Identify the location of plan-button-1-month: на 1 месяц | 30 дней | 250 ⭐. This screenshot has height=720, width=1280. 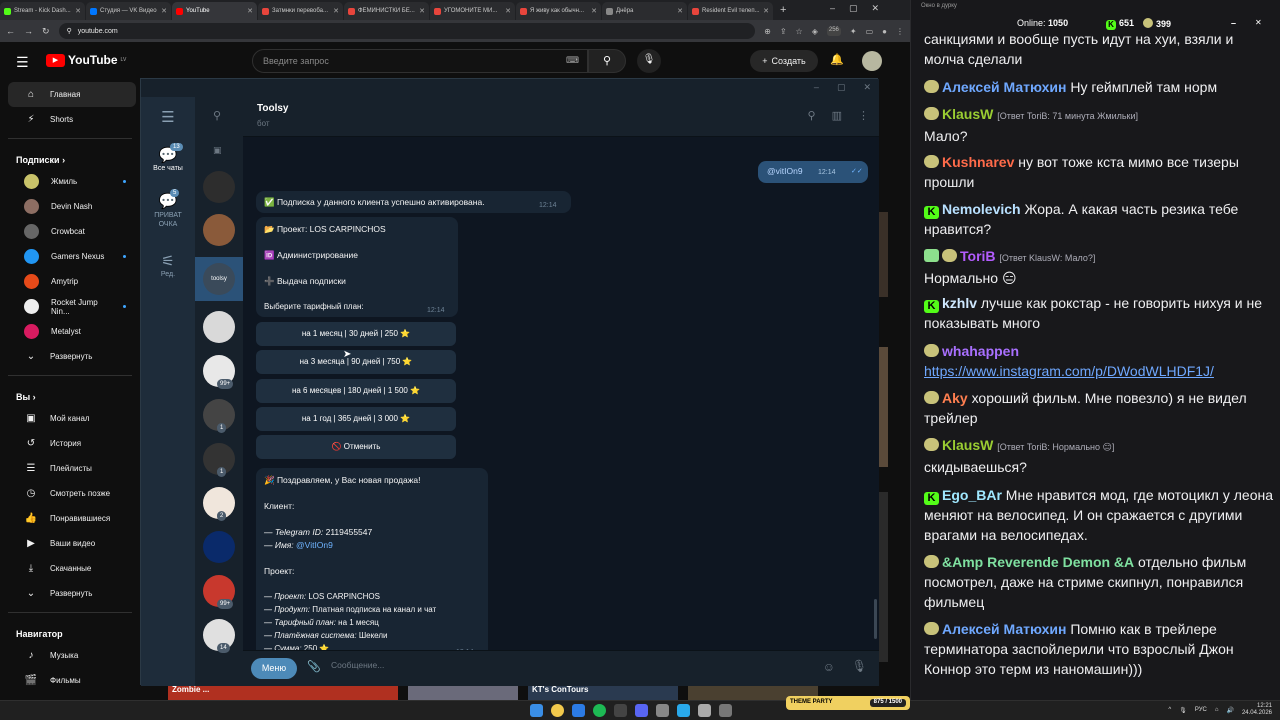
(356, 334).